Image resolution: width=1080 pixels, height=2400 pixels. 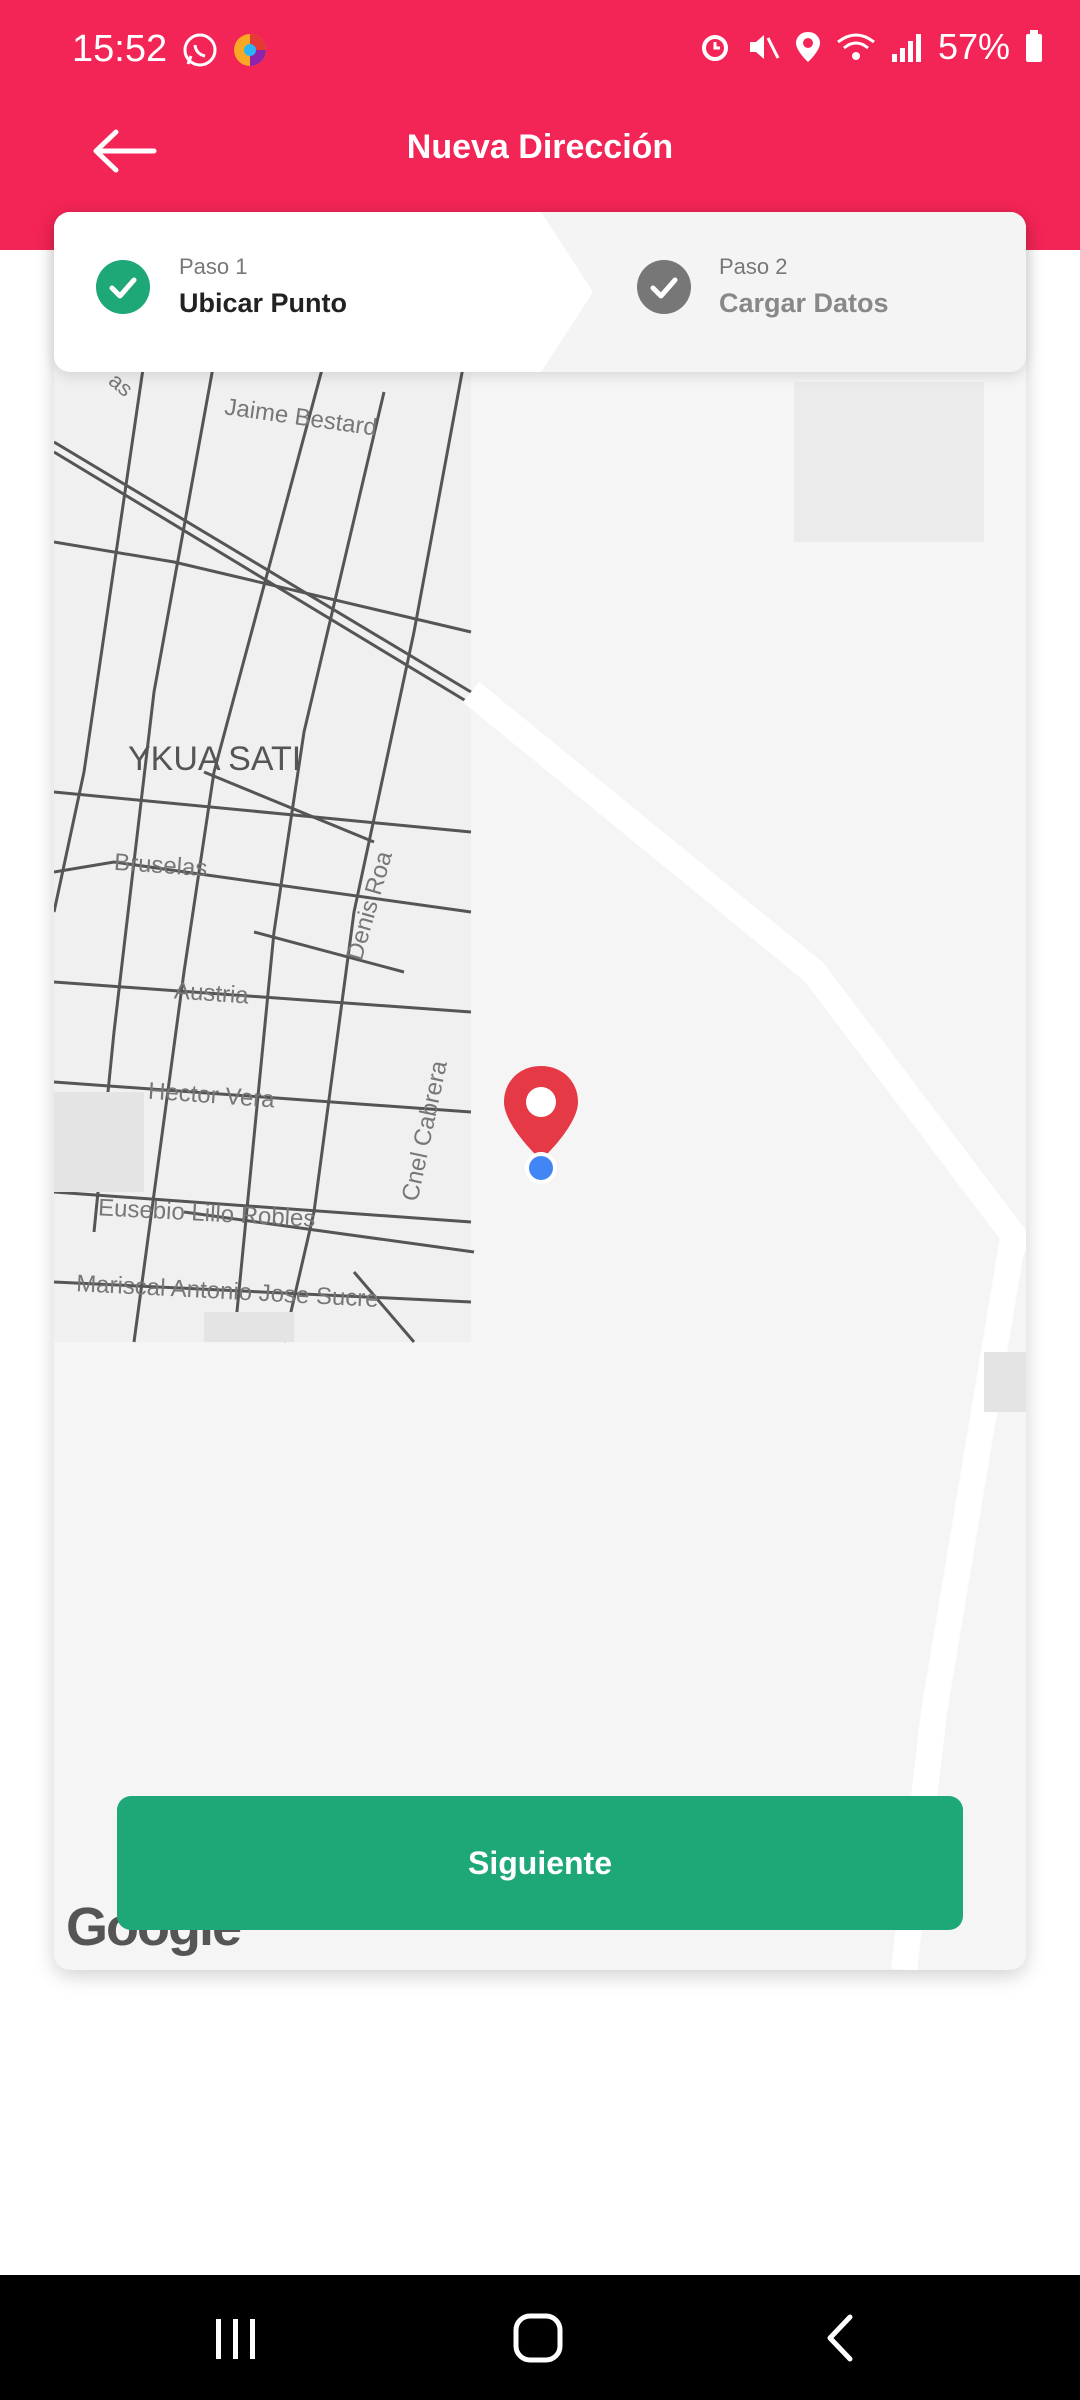 I want to click on alarm-icon, so click(x=714, y=48).